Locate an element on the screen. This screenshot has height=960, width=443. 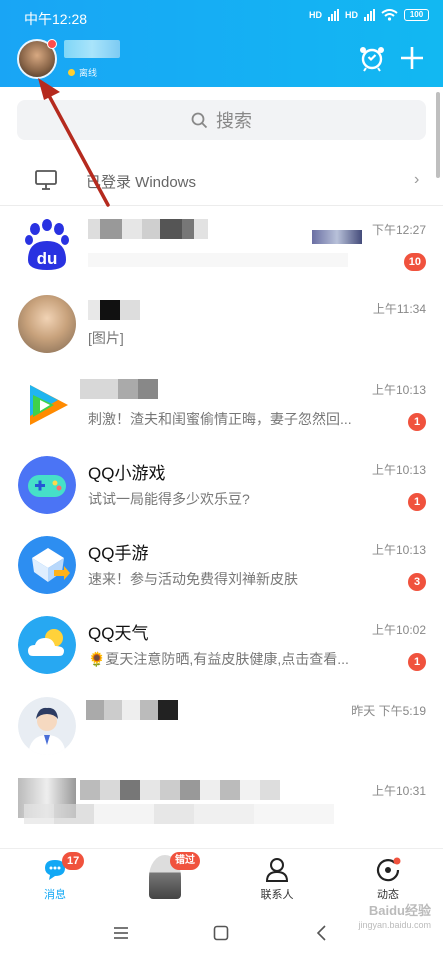
tab-contacts: 联系人 is located at coordinates (277, 877).